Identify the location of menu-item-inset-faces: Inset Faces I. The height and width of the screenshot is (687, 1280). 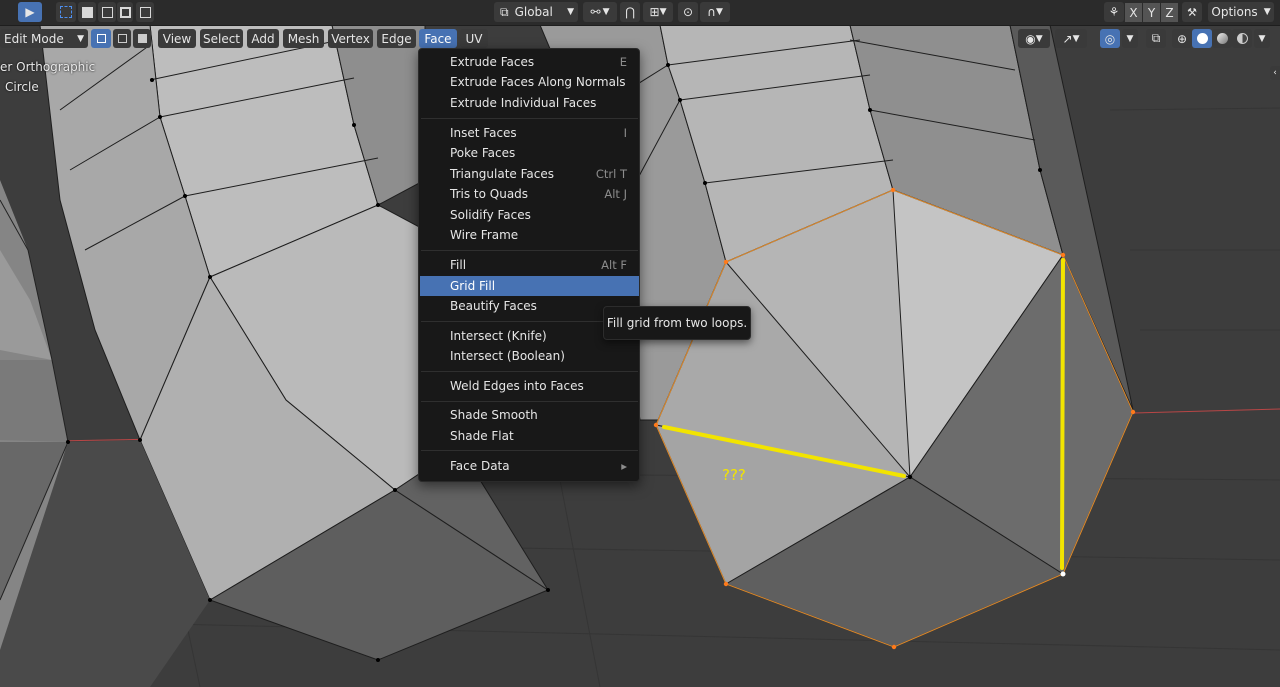
(529, 133).